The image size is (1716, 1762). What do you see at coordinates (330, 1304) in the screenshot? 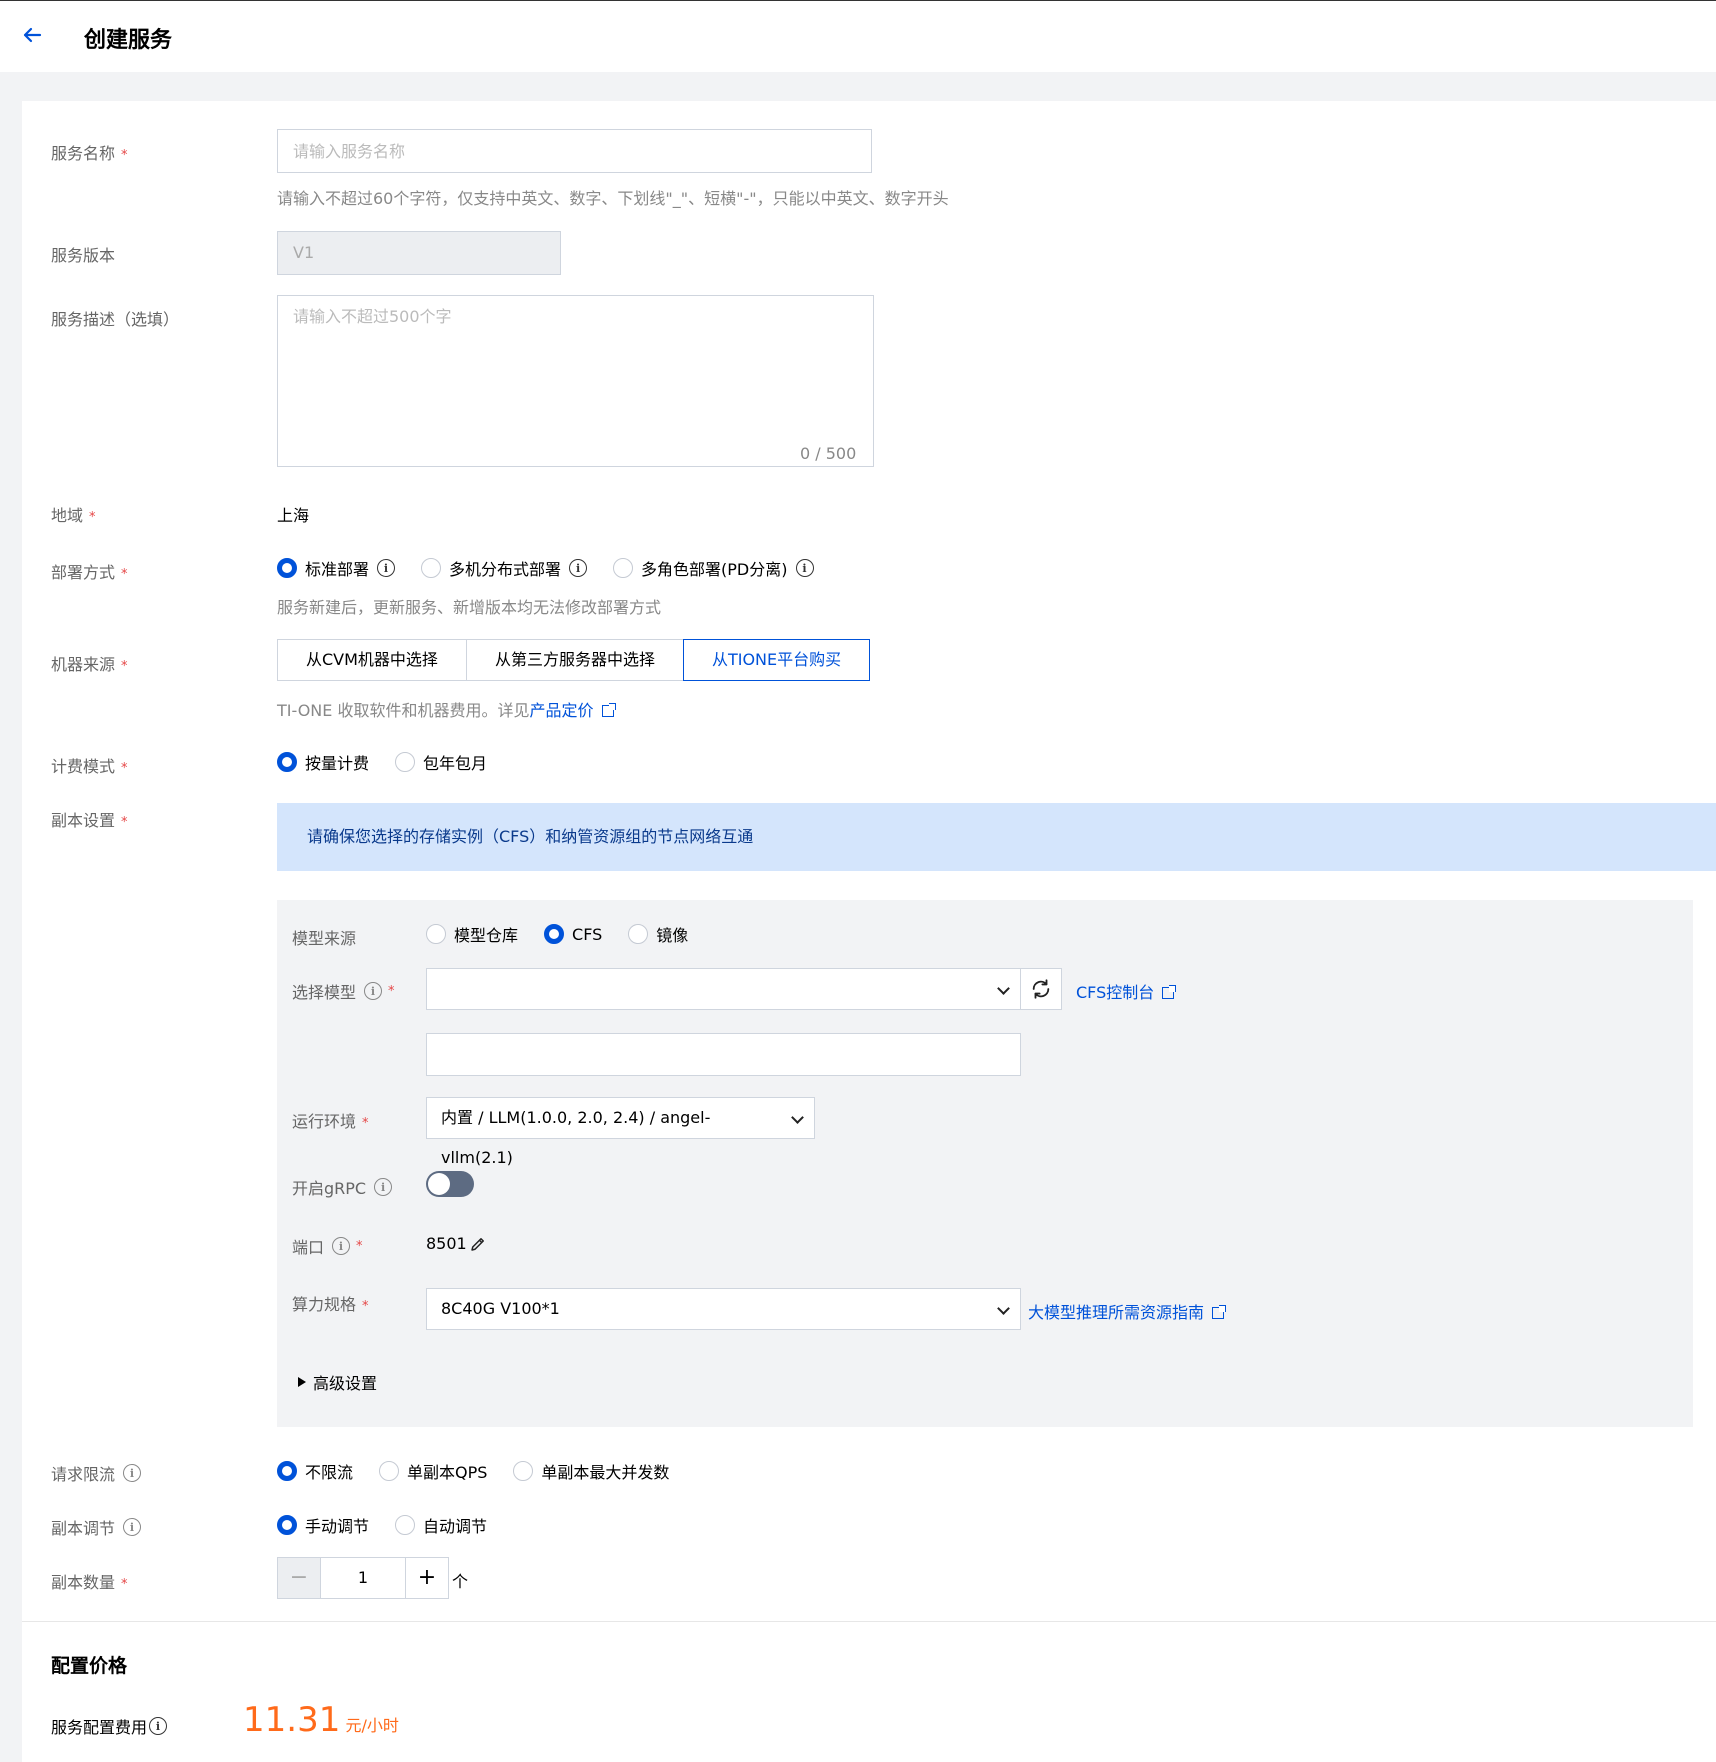
I see `compute-spec-label: 算力规格 *` at bounding box center [330, 1304].